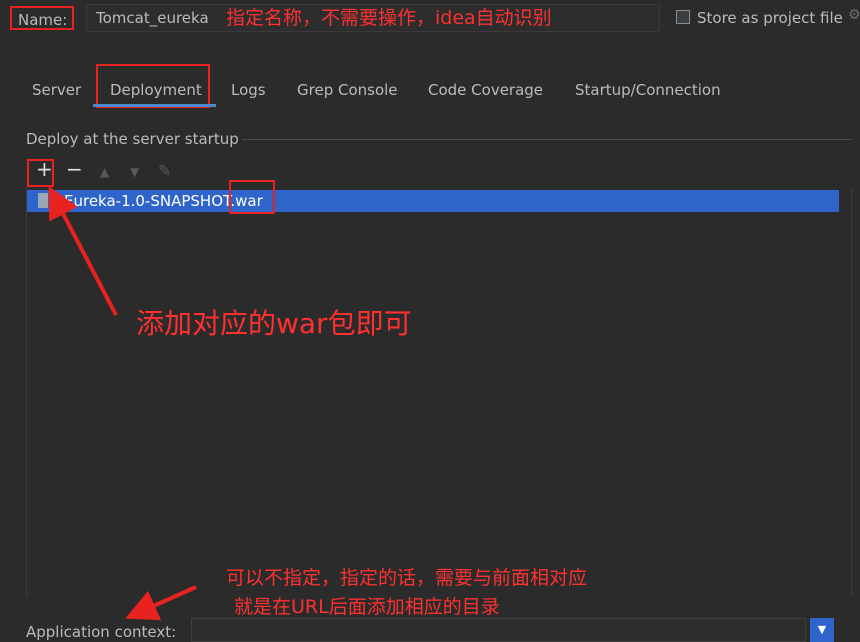  I want to click on app-context-annotation-line2: 就是在URL后面添加相应的目录, so click(367, 607).